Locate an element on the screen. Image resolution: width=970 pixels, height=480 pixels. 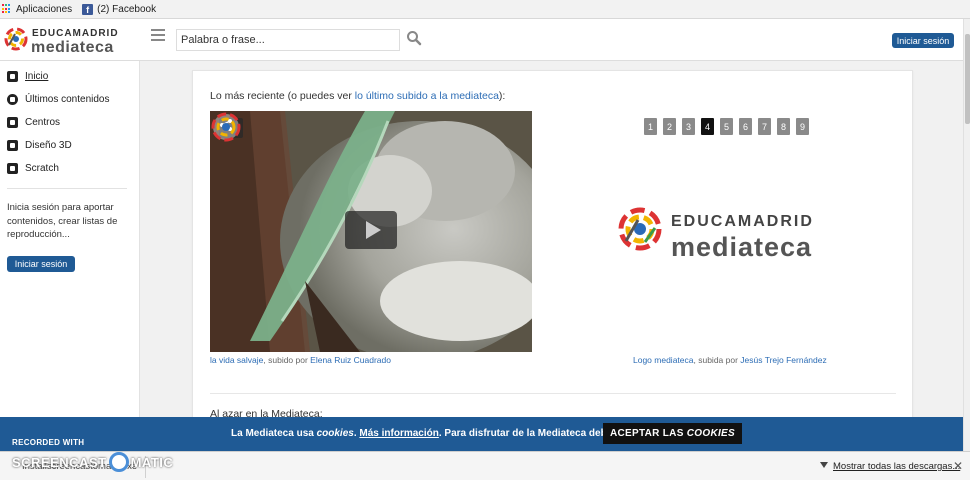
carousel-pager: 1 2 3 4 5 6 7 8 9 is located at coordinates (726, 126).